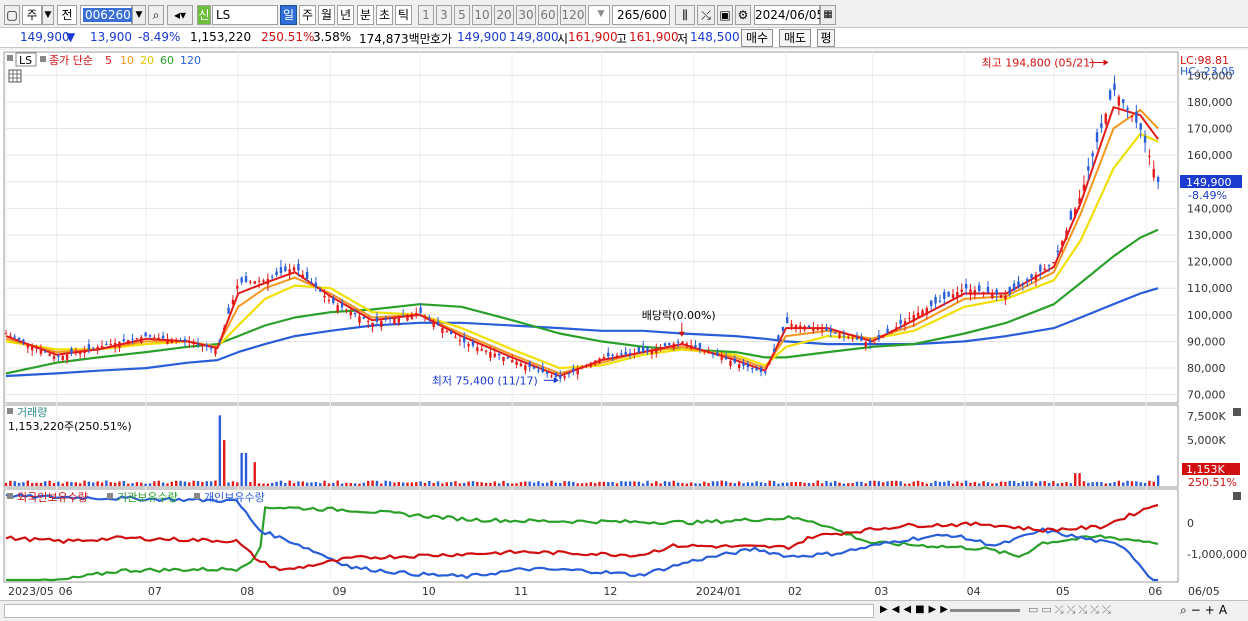 This screenshot has width=1248, height=621. I want to click on volume-panel-close-icon, so click(1237, 412).